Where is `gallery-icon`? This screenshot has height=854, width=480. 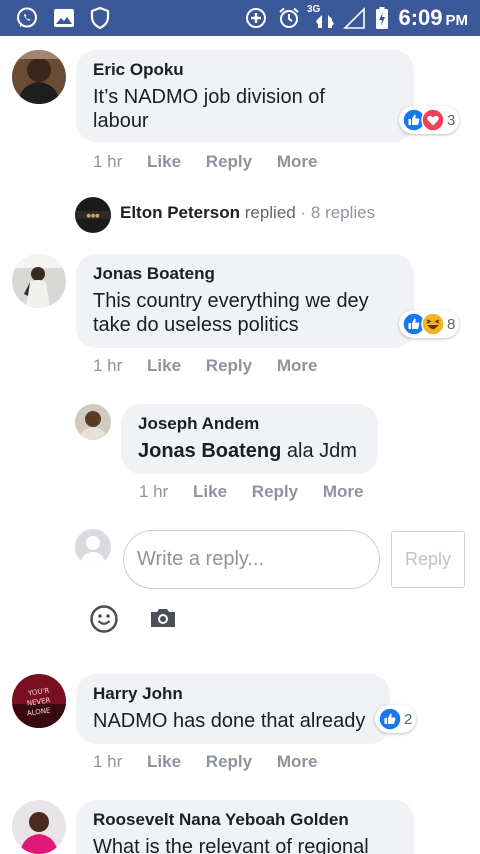 gallery-icon is located at coordinates (64, 18).